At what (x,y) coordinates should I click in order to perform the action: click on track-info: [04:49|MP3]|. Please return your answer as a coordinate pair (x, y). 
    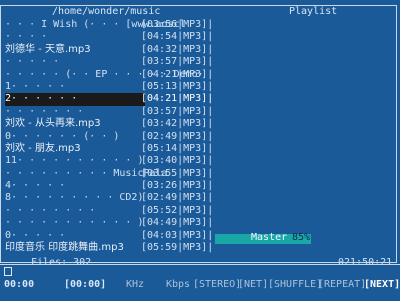
    Looking at the image, I should click on (177, 223).